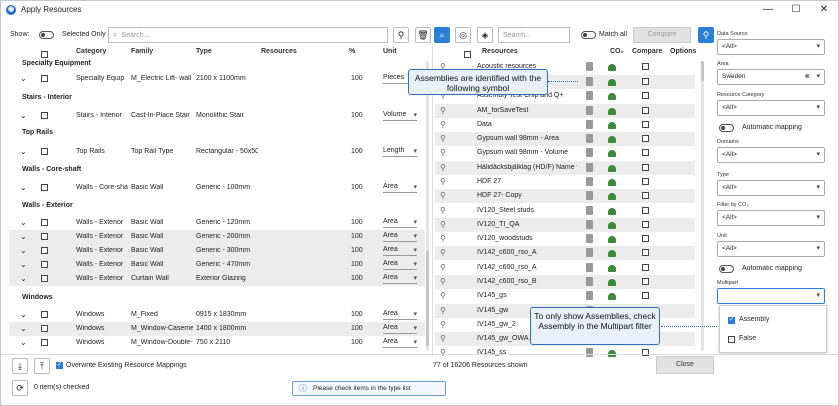 The width and height of the screenshot is (839, 406). Describe the element at coordinates (485, 35) in the screenshot. I see `assembly-button: ◈` at that location.